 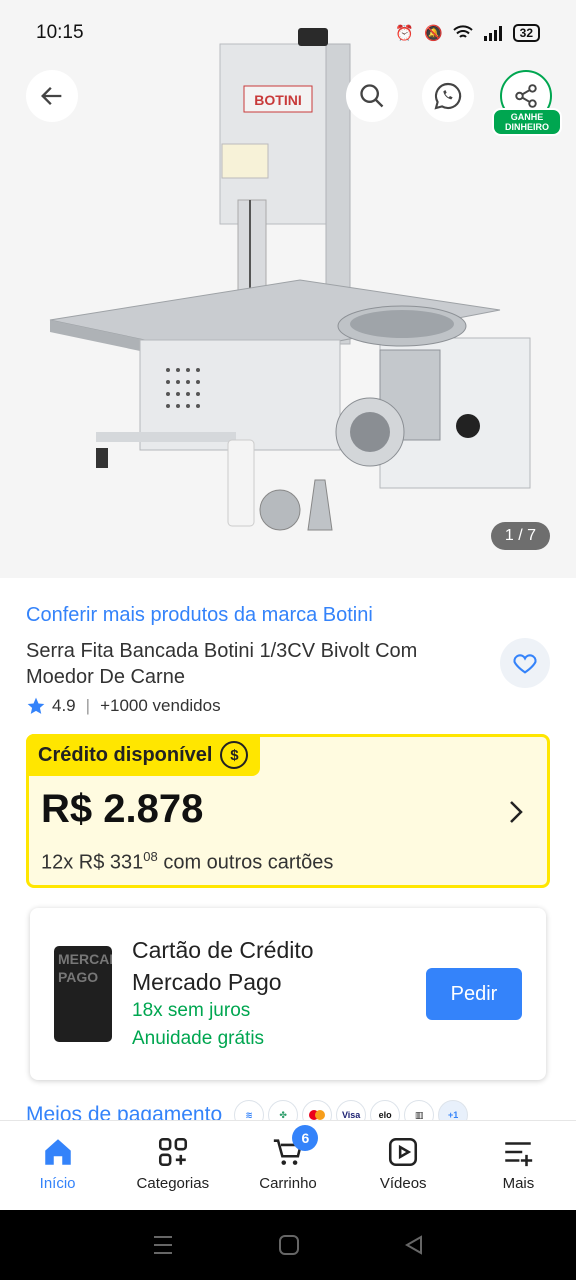 I want to click on arrow-left-icon, so click(x=51, y=96).